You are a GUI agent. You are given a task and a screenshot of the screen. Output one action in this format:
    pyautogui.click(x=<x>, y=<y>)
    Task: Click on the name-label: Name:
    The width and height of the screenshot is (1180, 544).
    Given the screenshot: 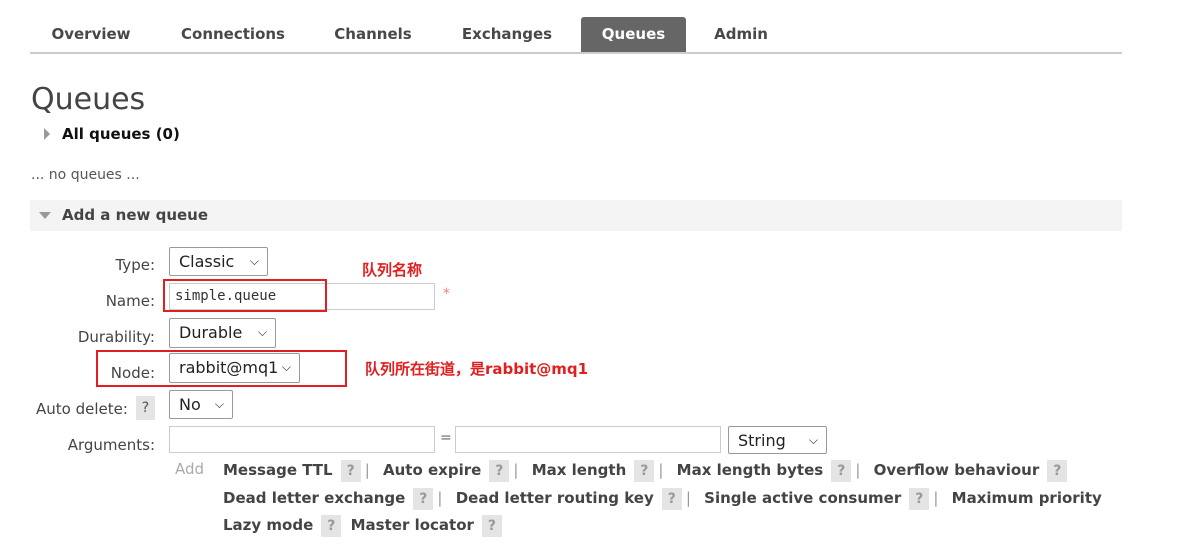 What is the action you would take?
    pyautogui.click(x=130, y=301)
    